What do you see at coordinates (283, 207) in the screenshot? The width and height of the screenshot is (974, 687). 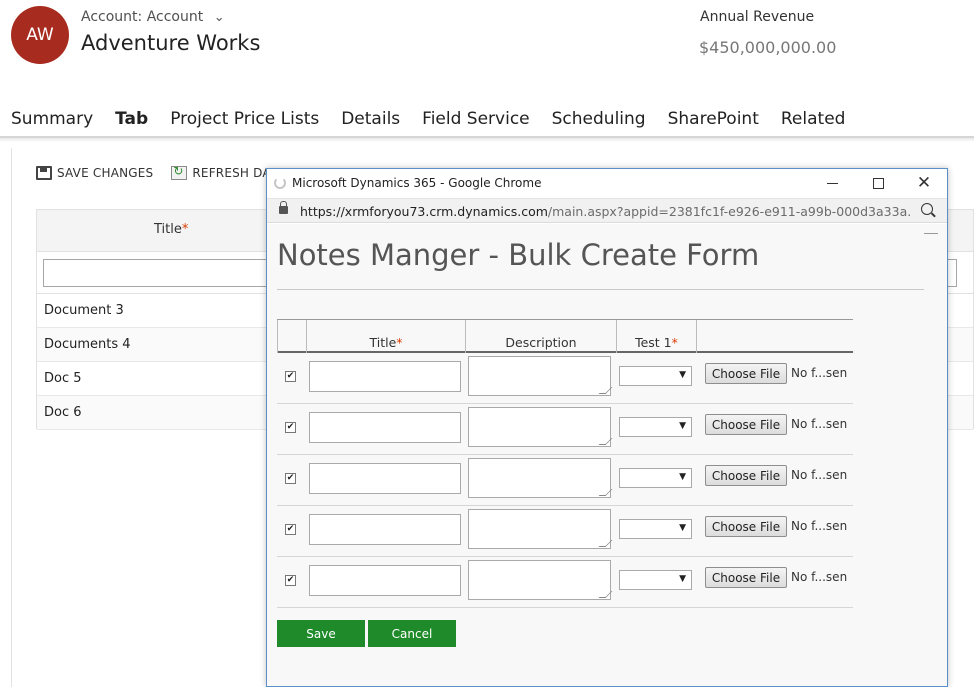 I see `lock-icon` at bounding box center [283, 207].